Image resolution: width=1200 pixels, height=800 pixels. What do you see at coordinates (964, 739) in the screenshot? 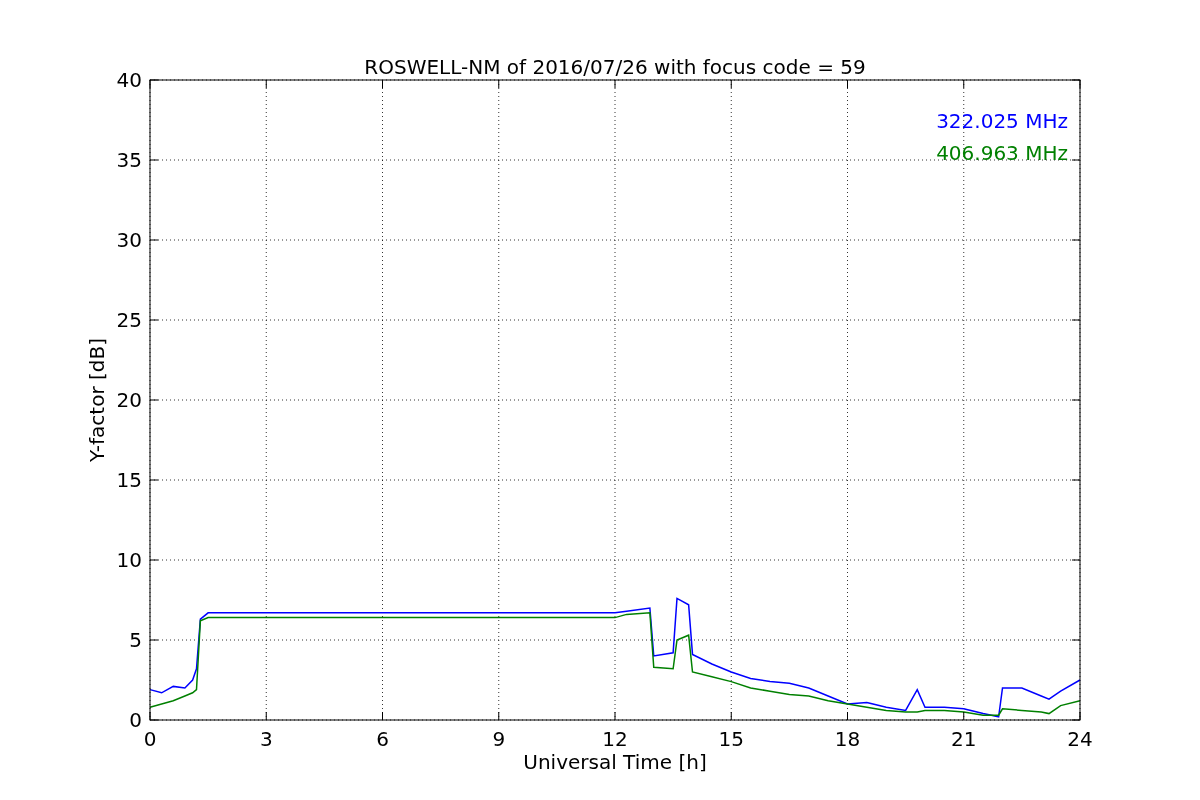
I see `x-tick-label: 21` at bounding box center [964, 739].